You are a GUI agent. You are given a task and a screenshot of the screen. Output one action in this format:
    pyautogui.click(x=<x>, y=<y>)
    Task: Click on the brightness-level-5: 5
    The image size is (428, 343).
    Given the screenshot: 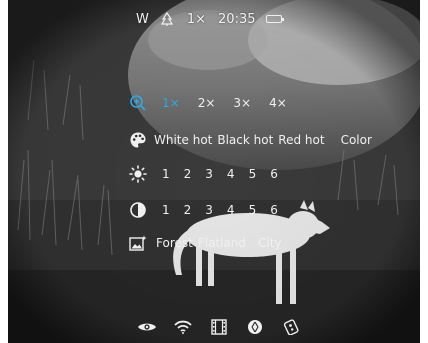 What is the action you would take?
    pyautogui.click(x=253, y=174)
    